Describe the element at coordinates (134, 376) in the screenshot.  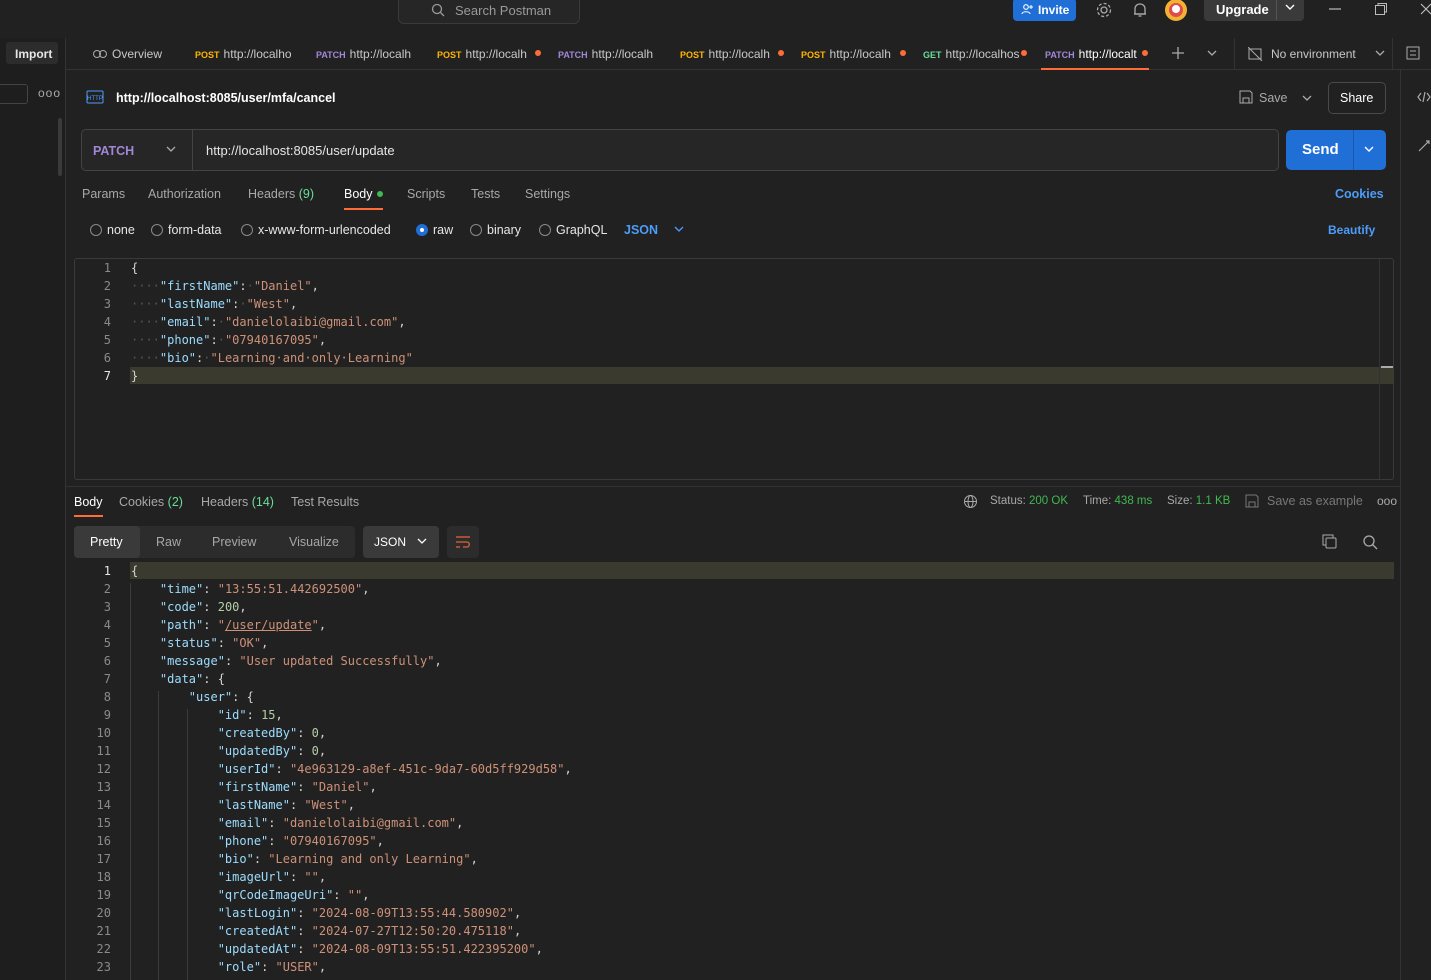
I see `code-line: }` at that location.